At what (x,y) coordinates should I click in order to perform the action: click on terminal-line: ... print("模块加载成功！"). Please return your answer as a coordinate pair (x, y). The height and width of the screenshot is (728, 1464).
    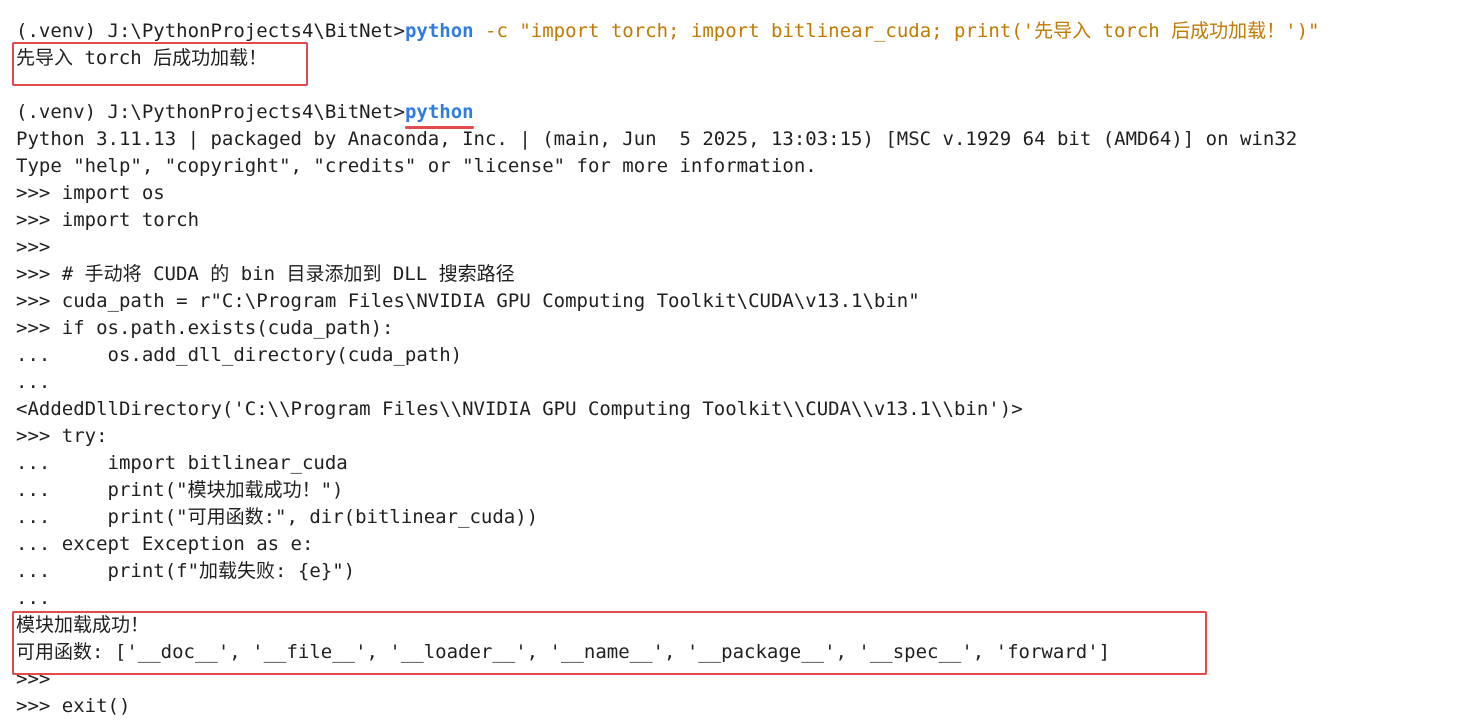
    Looking at the image, I should click on (180, 490).